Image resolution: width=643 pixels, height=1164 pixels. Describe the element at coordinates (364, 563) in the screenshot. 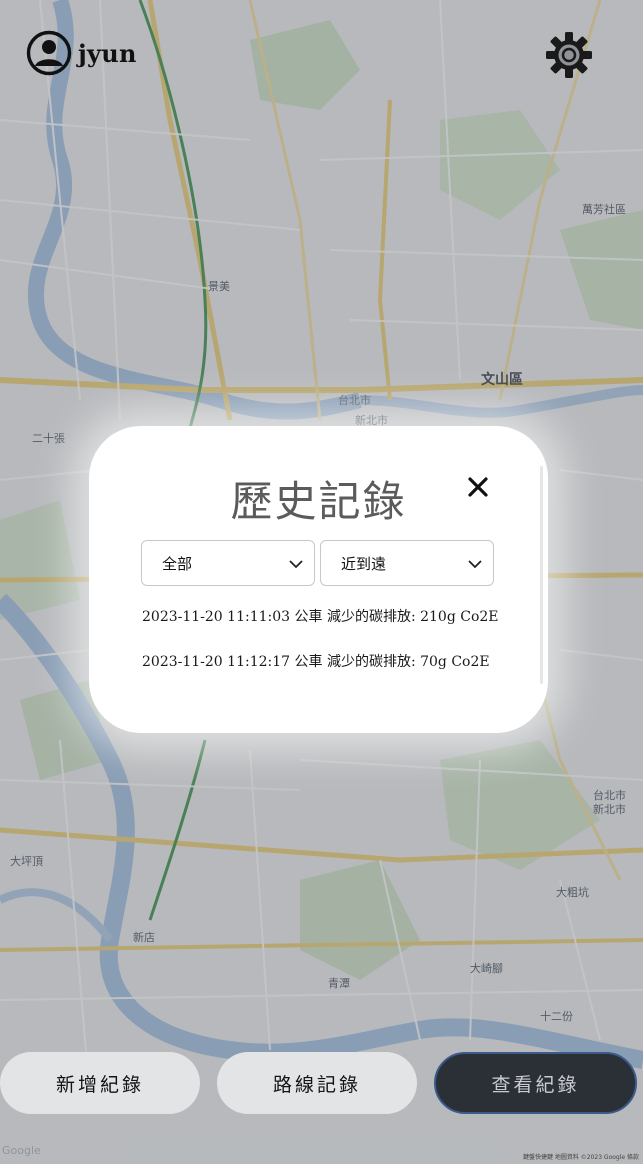

I see `order-filter-value: 近到遠` at that location.